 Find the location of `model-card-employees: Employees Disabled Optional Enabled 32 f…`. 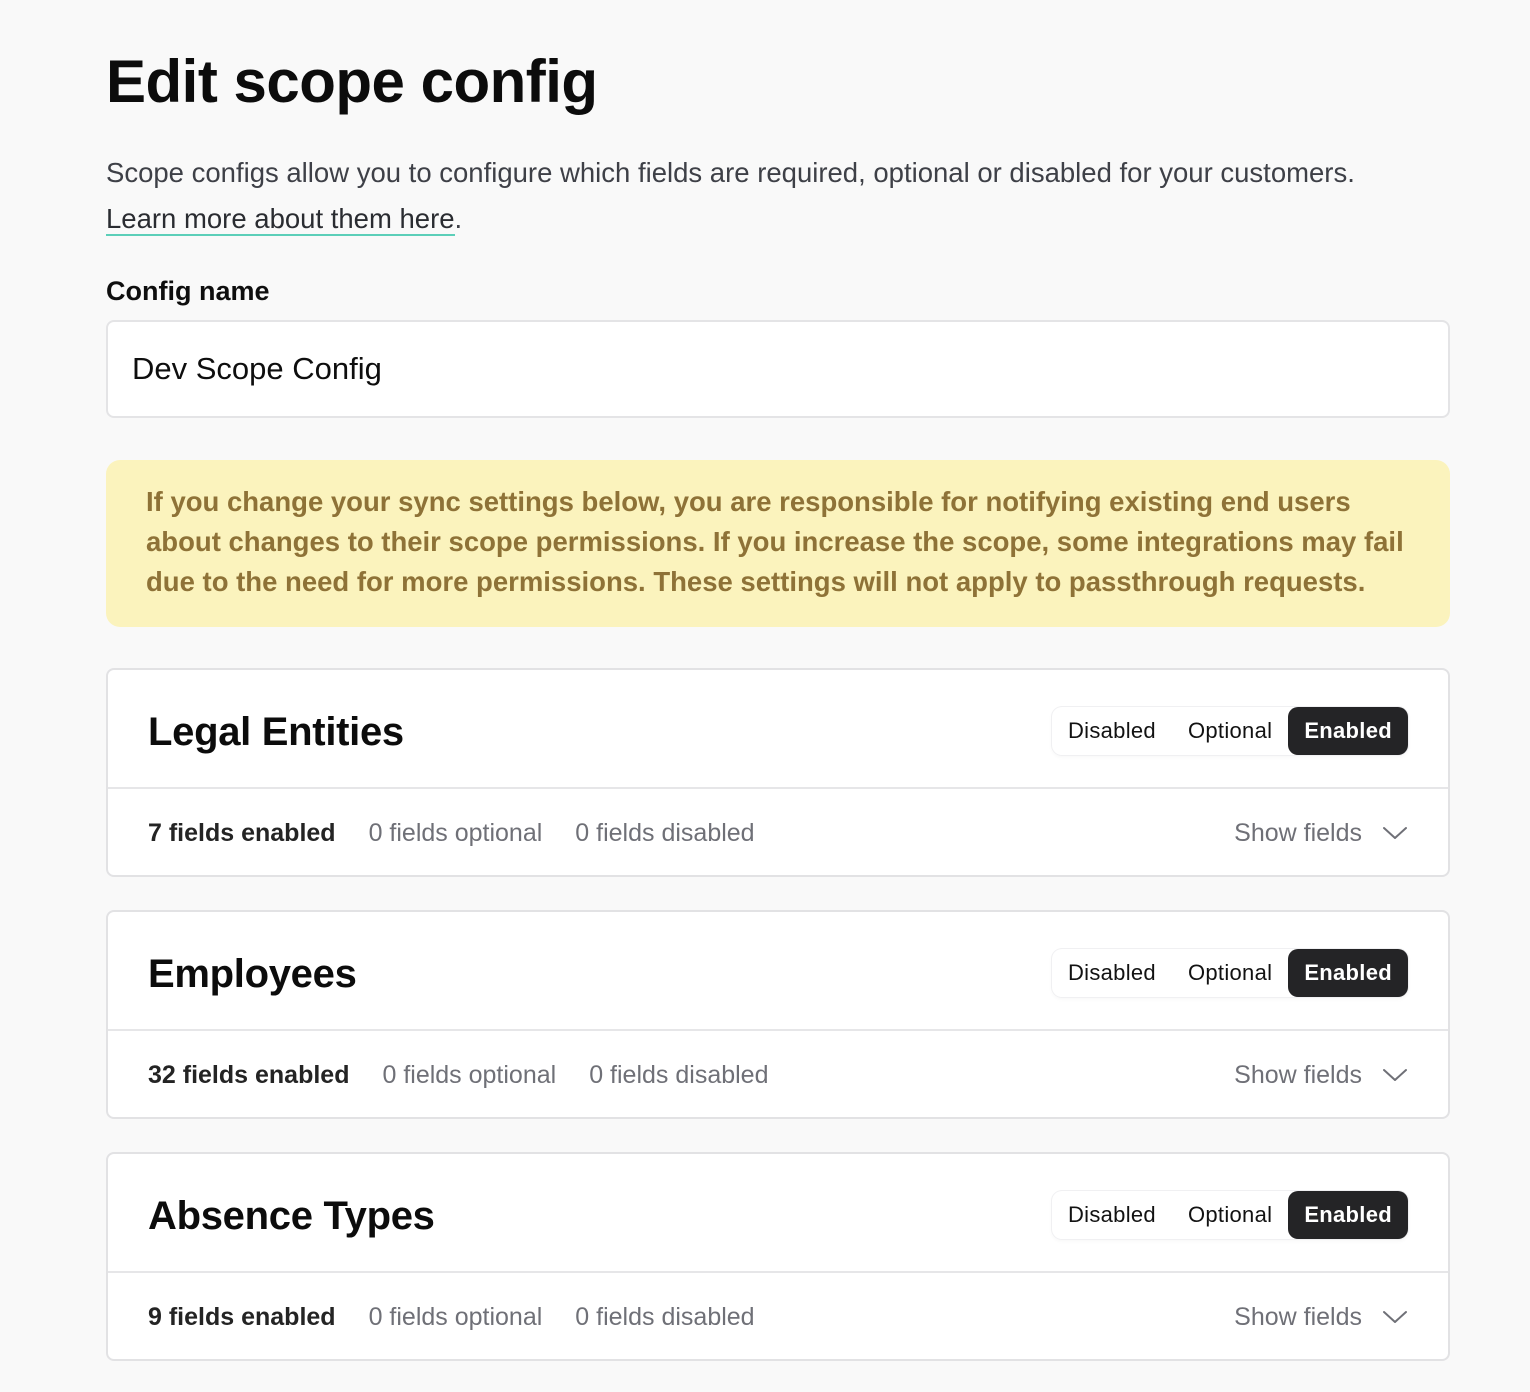

model-card-employees: Employees Disabled Optional Enabled 32 f… is located at coordinates (778, 1014).